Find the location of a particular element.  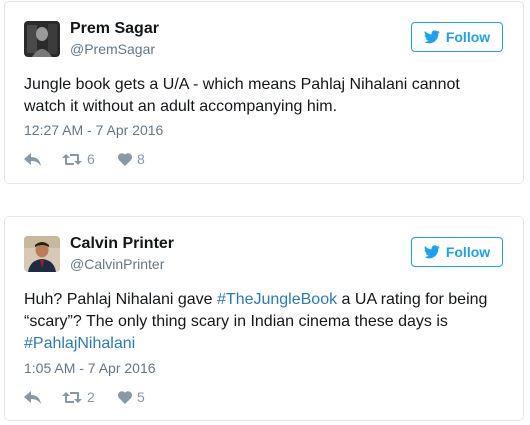

tweet-actions: 2 5 is located at coordinates (91, 397).